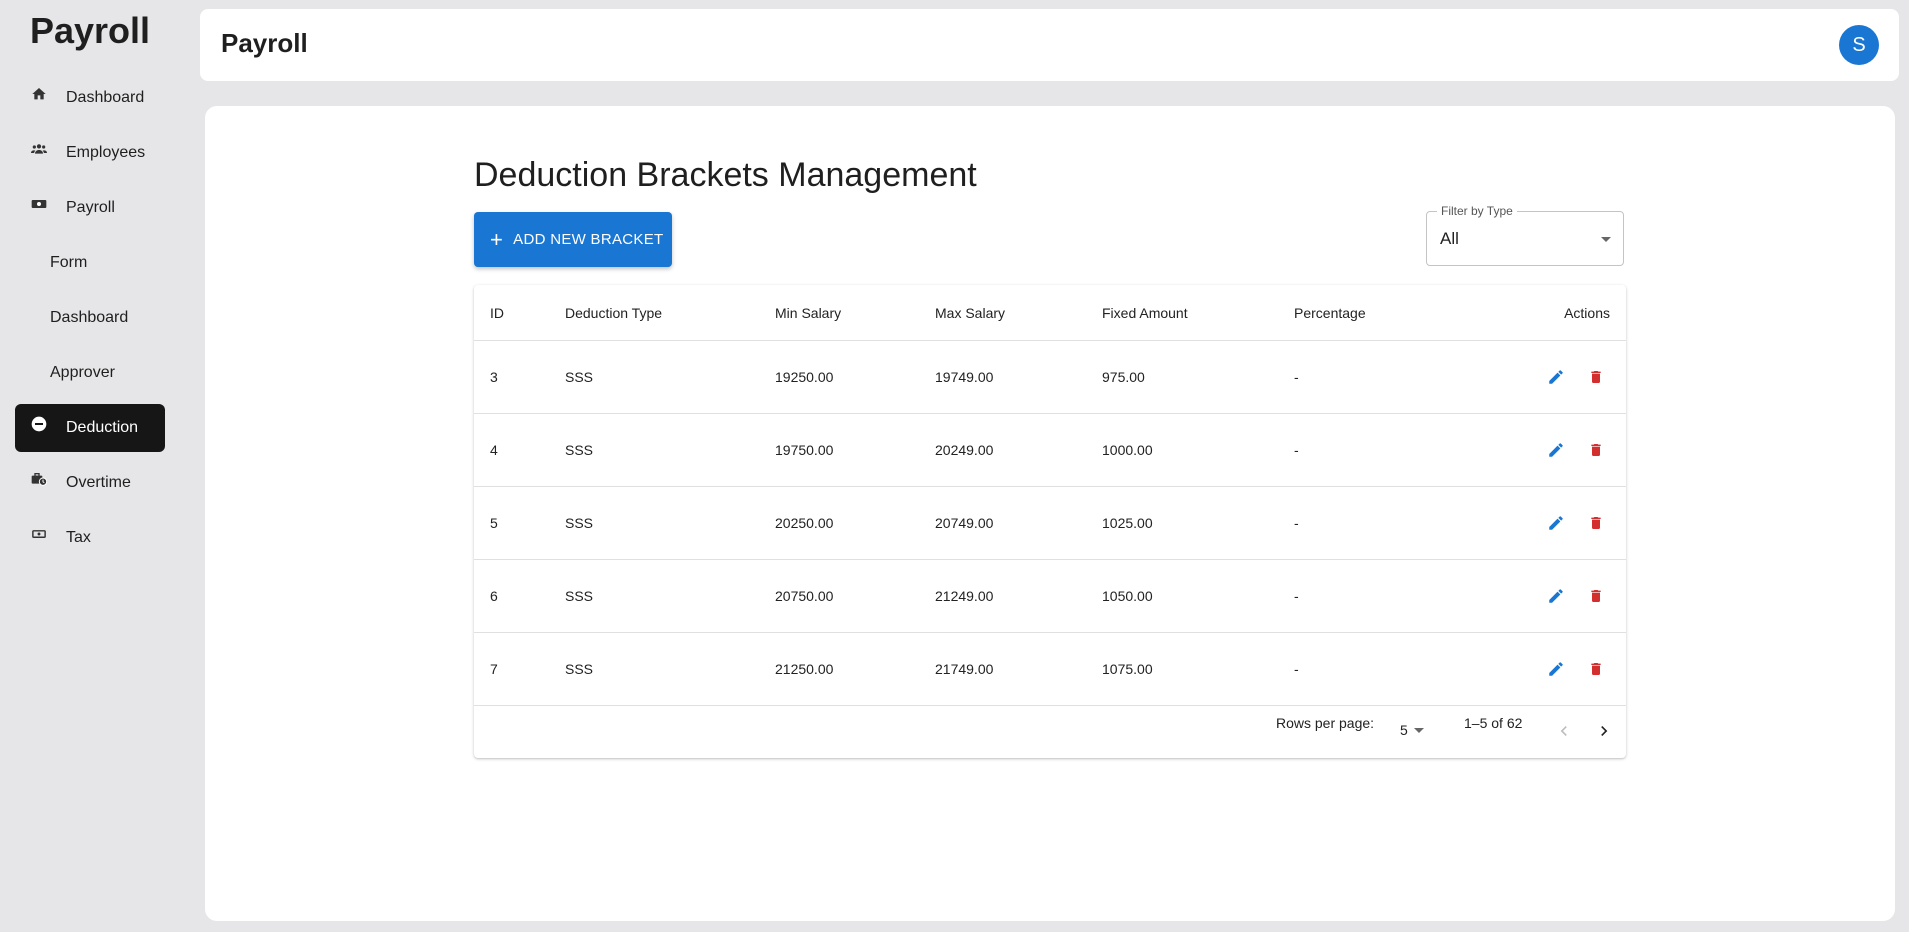 The width and height of the screenshot is (1909, 932). Describe the element at coordinates (494, 668) in the screenshot. I see `cell-id: 7` at that location.